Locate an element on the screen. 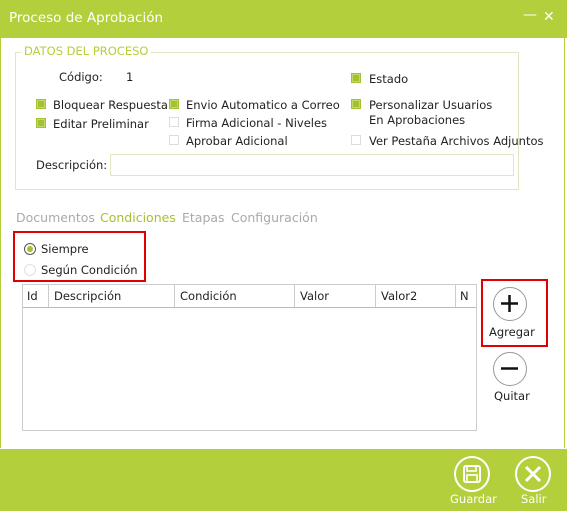 Image resolution: width=567 pixels, height=511 pixels. plus-icon is located at coordinates (509, 303).